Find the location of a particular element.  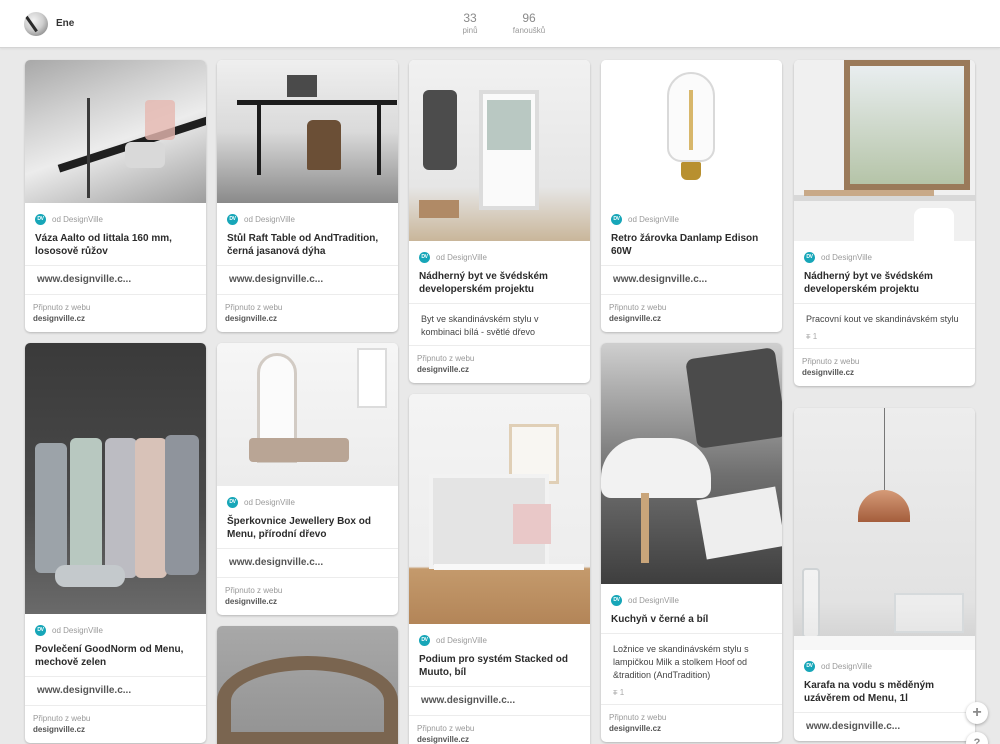

pin-description: Pracovní kout ve skandinávském stylu is located at coordinates (884, 317).